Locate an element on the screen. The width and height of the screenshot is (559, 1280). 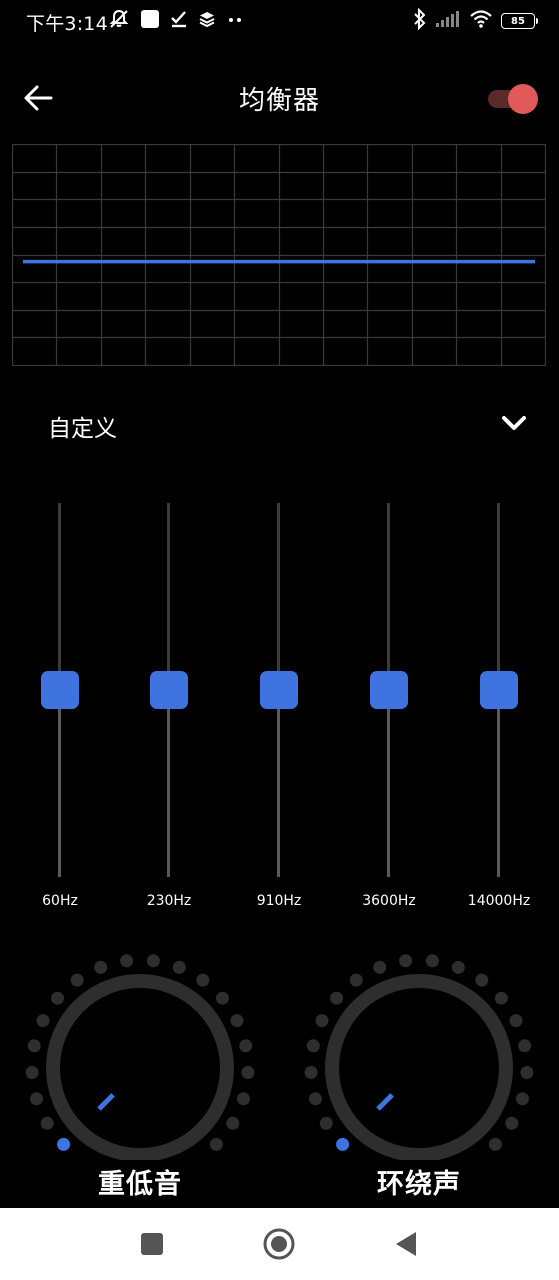
status-left-icons is located at coordinates (176, 21).